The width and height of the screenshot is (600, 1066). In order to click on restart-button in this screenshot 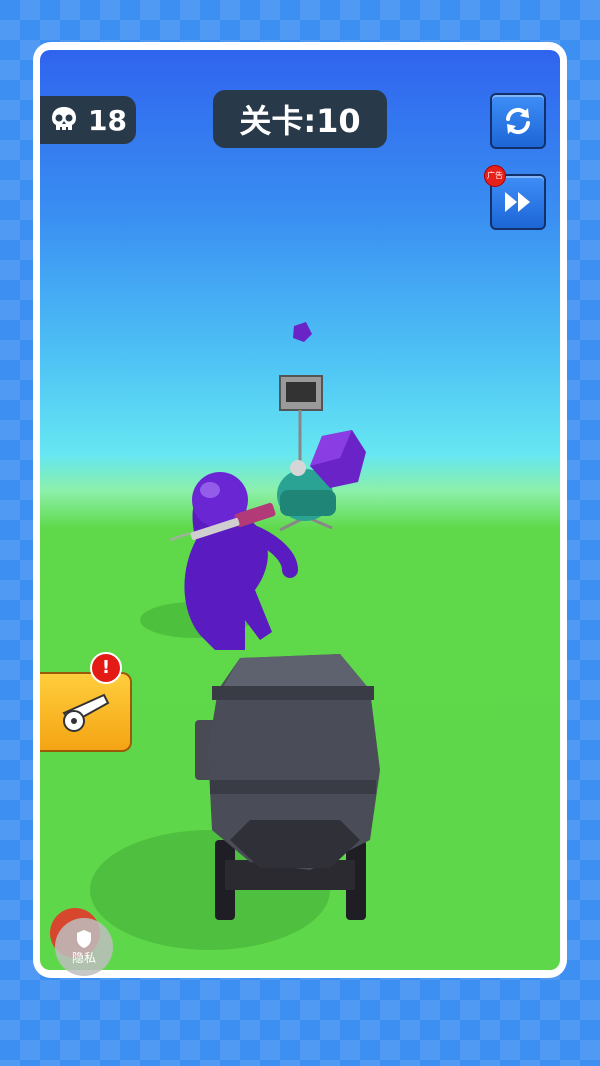, I will do `click(518, 121)`.